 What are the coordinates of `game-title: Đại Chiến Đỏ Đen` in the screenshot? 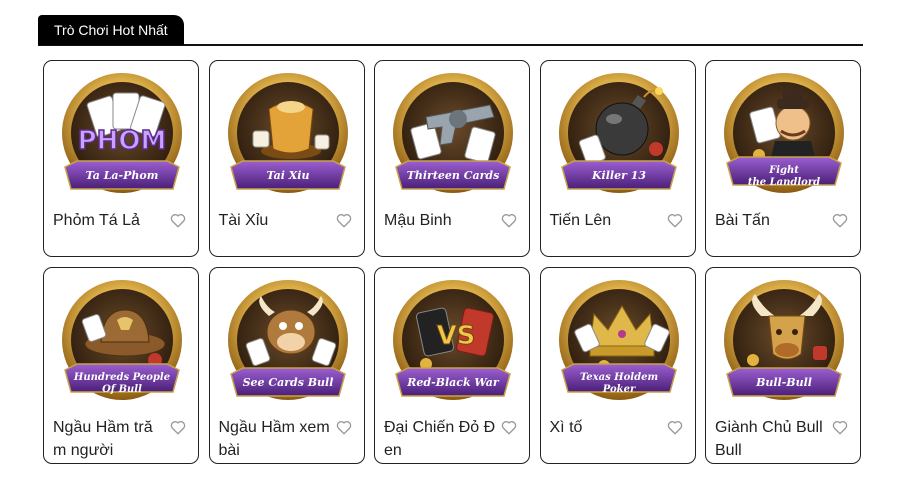 It's located at (440, 439).